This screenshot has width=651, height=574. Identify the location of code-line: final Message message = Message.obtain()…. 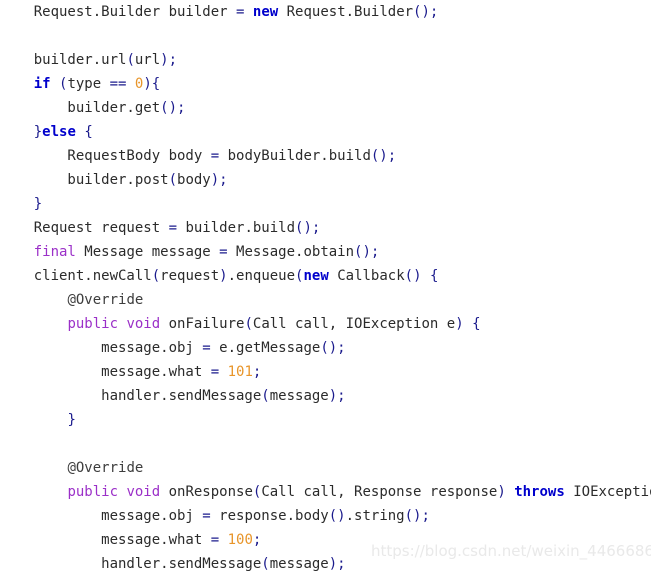
(325, 252).